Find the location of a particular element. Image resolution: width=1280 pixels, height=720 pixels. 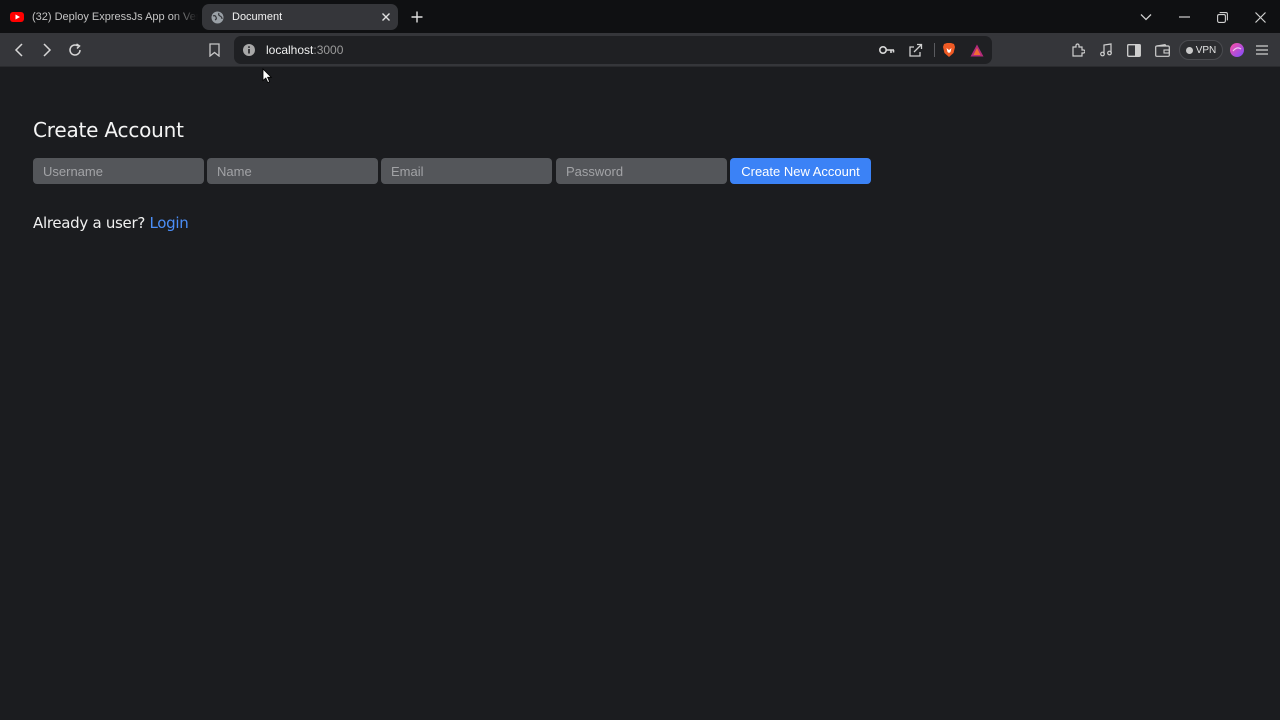

hamburger-menu-icon is located at coordinates (1262, 50).